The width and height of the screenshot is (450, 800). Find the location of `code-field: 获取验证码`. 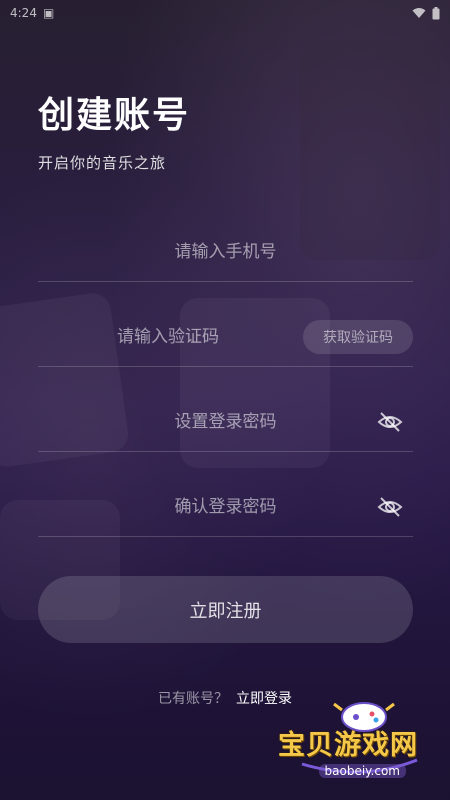

code-field: 获取验证码 is located at coordinates (225, 337).